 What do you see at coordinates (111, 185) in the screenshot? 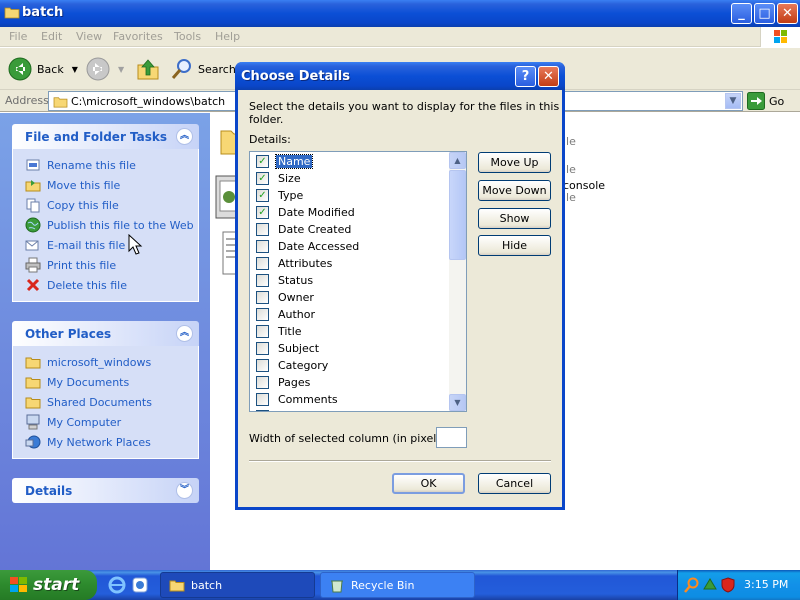
I see `task-move-file: Move this file` at bounding box center [111, 185].